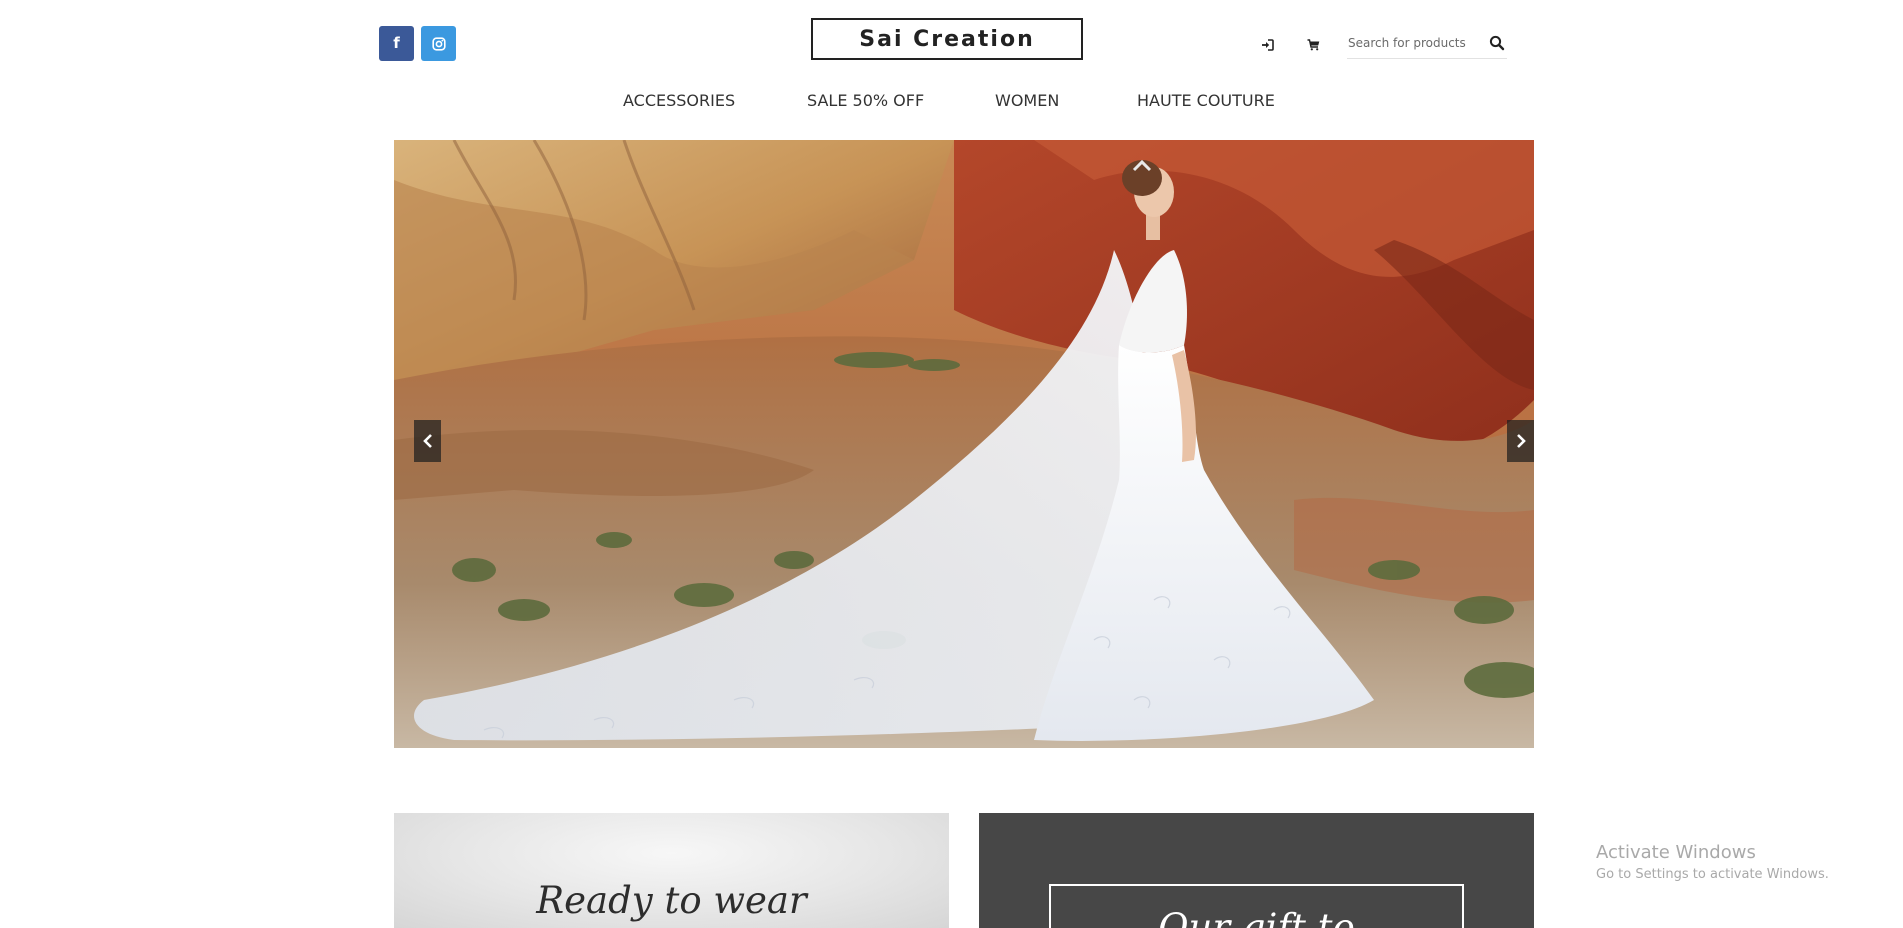 The height and width of the screenshot is (928, 1903). I want to click on social-links: f, so click(417, 43).